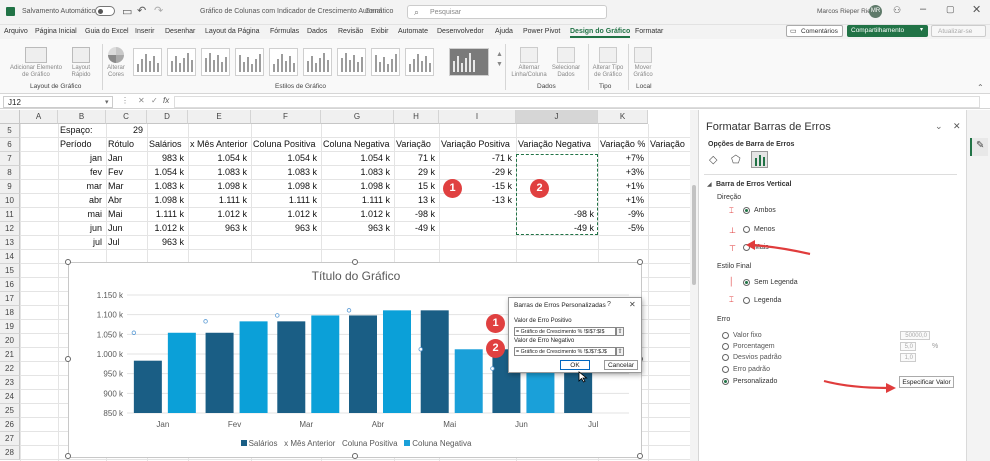  I want to click on cell: Coluna Positiva, so click(286, 144).